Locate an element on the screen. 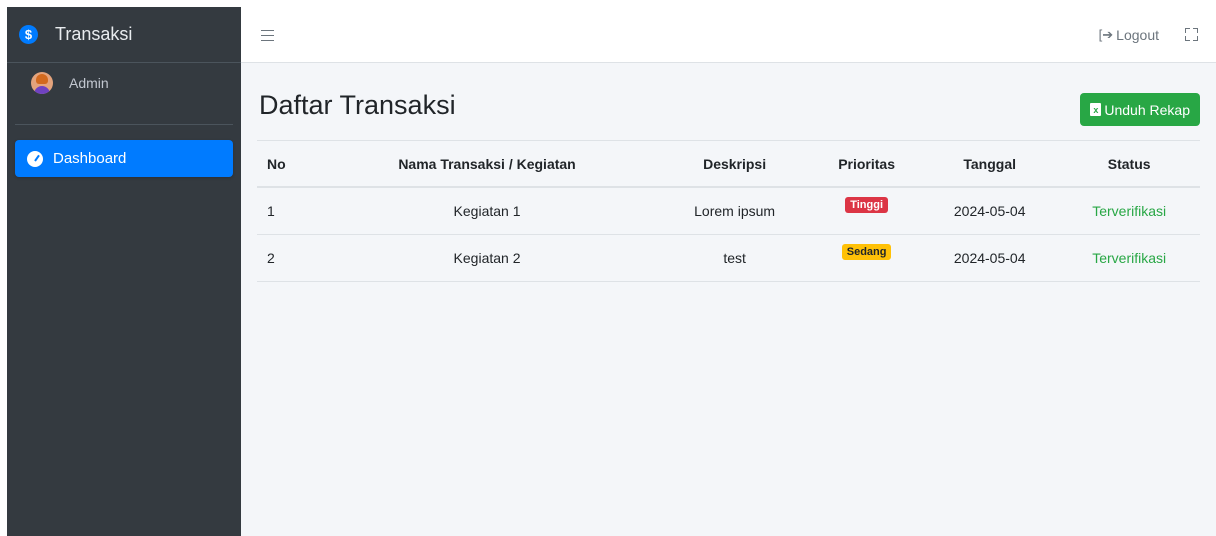 The height and width of the screenshot is (536, 1216). cell-prioritas: Sedang is located at coordinates (867, 258).